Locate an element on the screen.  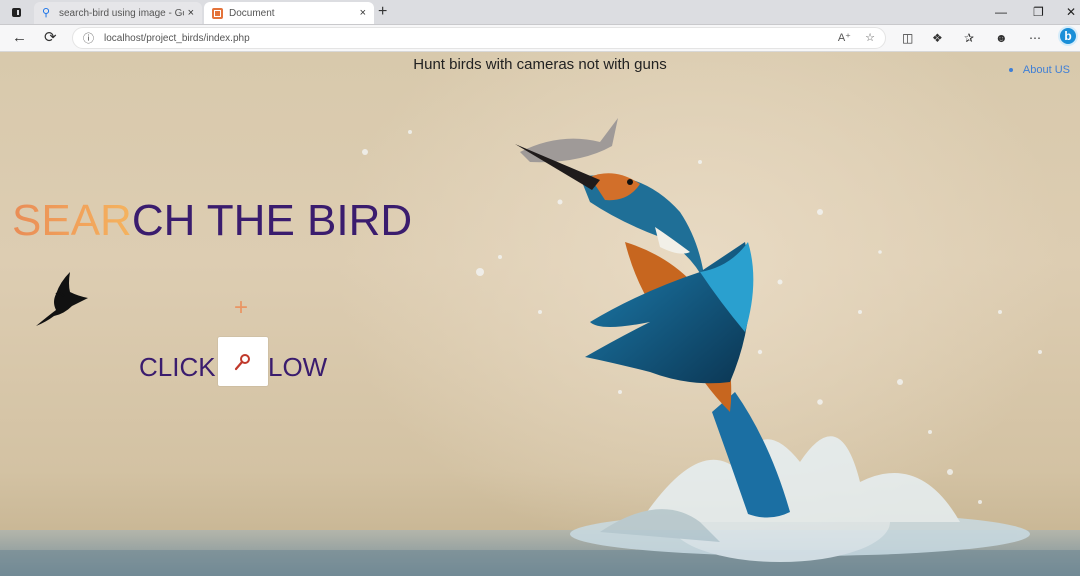
maximize-icon: ❐ is located at coordinates (1038, 12).